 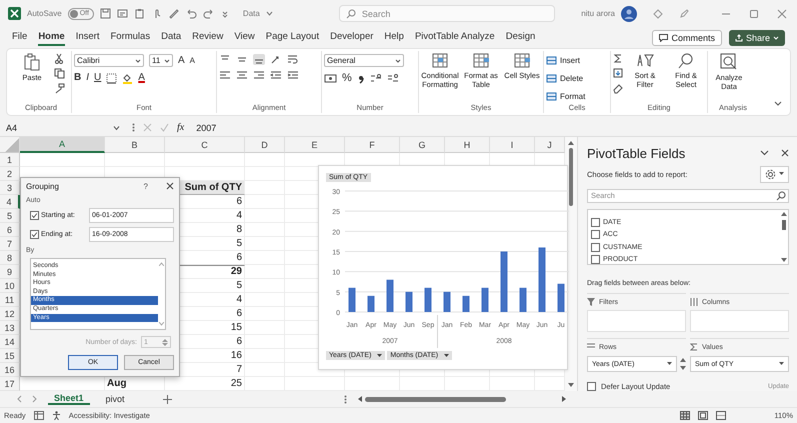 I want to click on save-icon, so click(x=105, y=13).